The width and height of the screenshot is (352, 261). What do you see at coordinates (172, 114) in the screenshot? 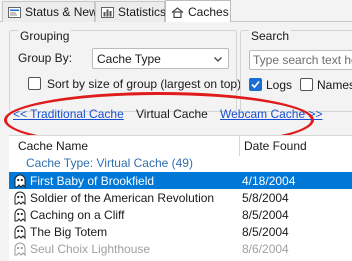
I see `current-cache-type: Virtual Cache` at bounding box center [172, 114].